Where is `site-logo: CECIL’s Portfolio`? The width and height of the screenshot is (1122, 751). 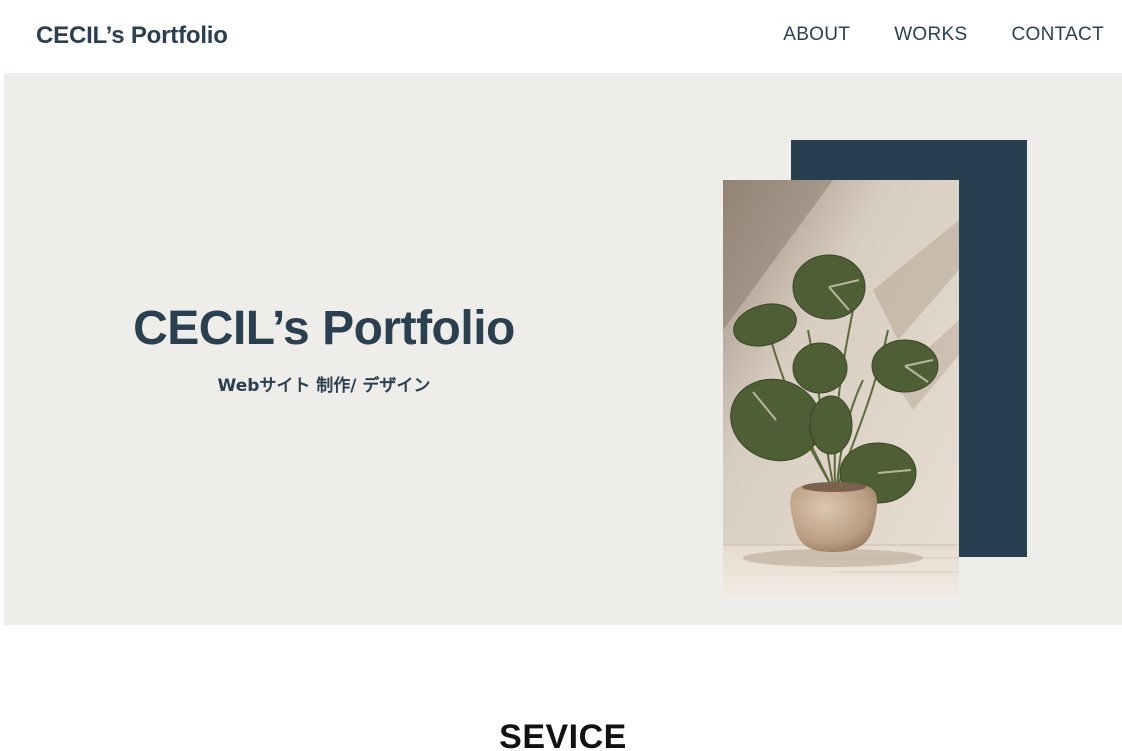 site-logo: CECIL’s Portfolio is located at coordinates (132, 36).